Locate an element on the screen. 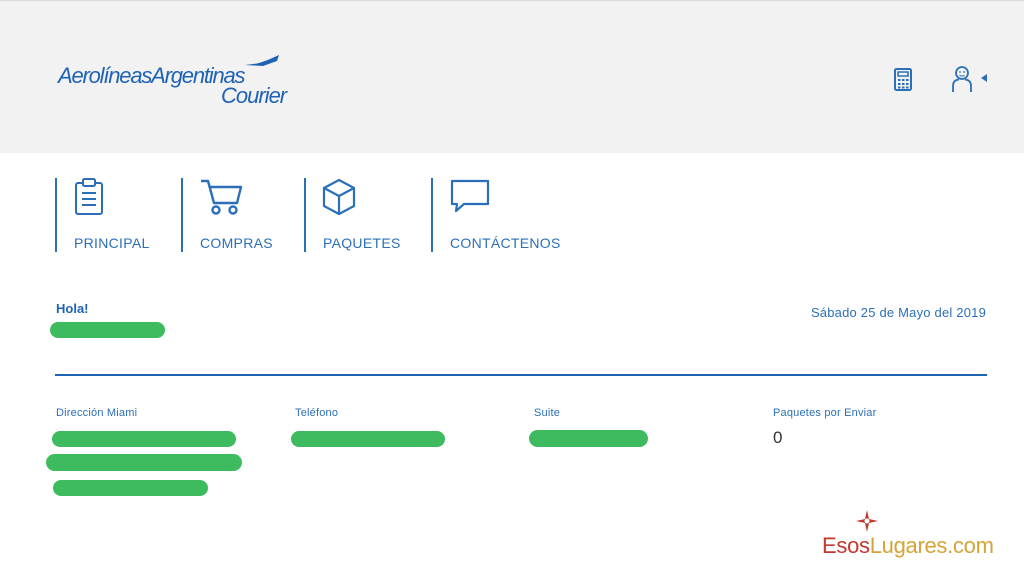 Image resolution: width=1024 pixels, height=575 pixels. logo-bird-icon is located at coordinates (262, 60).